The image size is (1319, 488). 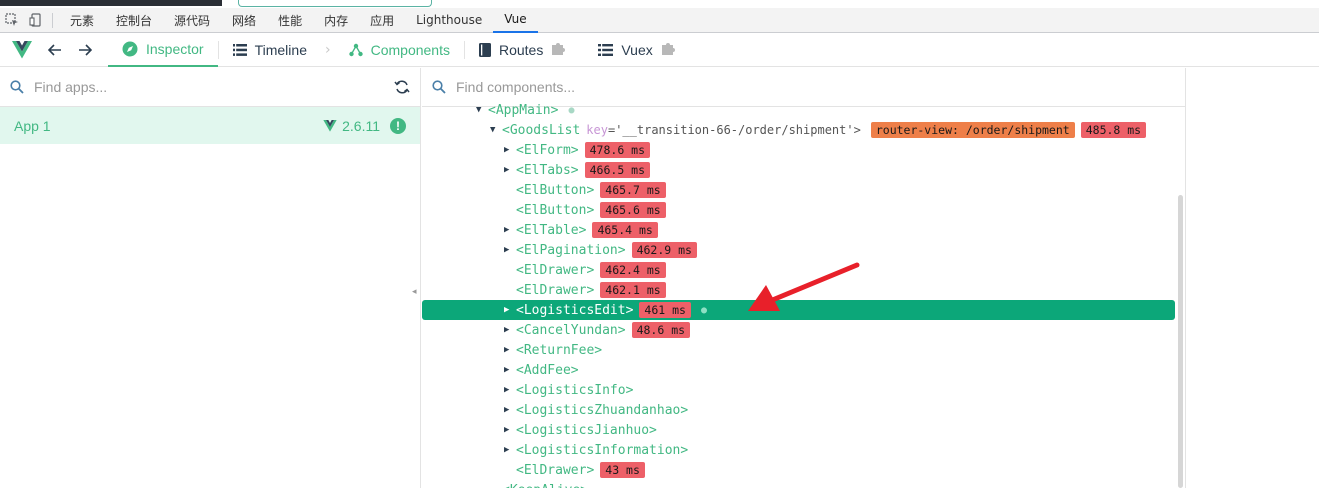 What do you see at coordinates (330, 125) in the screenshot?
I see `vue-logo-icon` at bounding box center [330, 125].